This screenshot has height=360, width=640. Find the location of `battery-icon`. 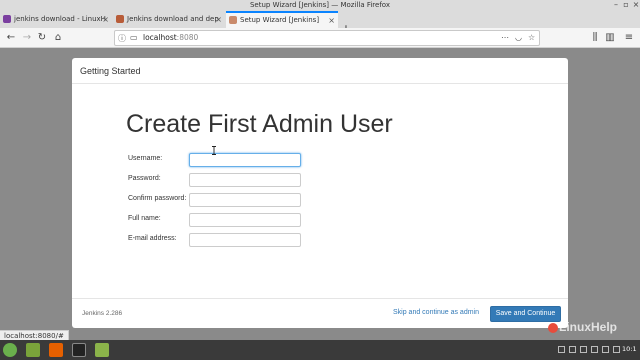

battery-icon is located at coordinates (616, 349).